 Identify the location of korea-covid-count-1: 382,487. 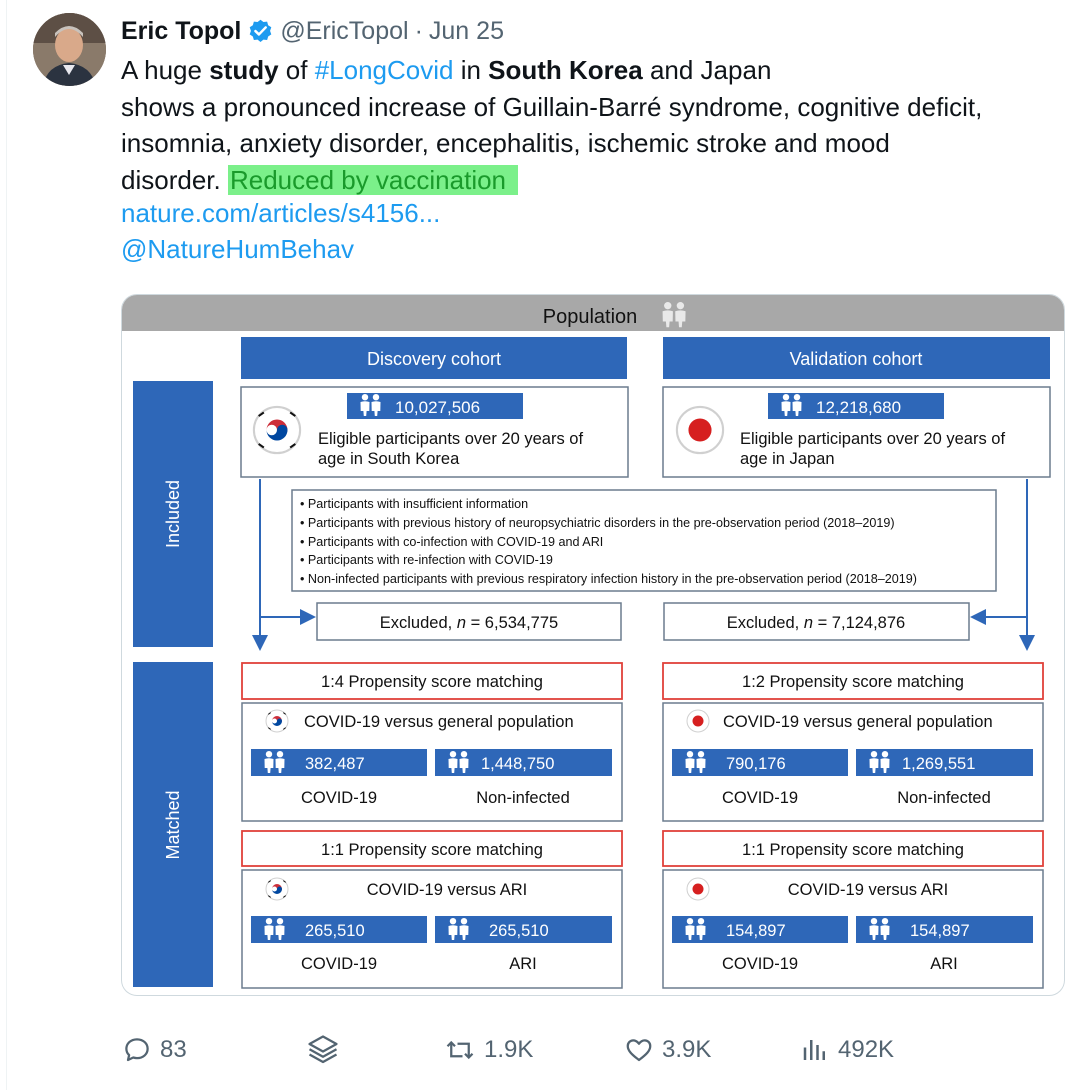
(335, 764).